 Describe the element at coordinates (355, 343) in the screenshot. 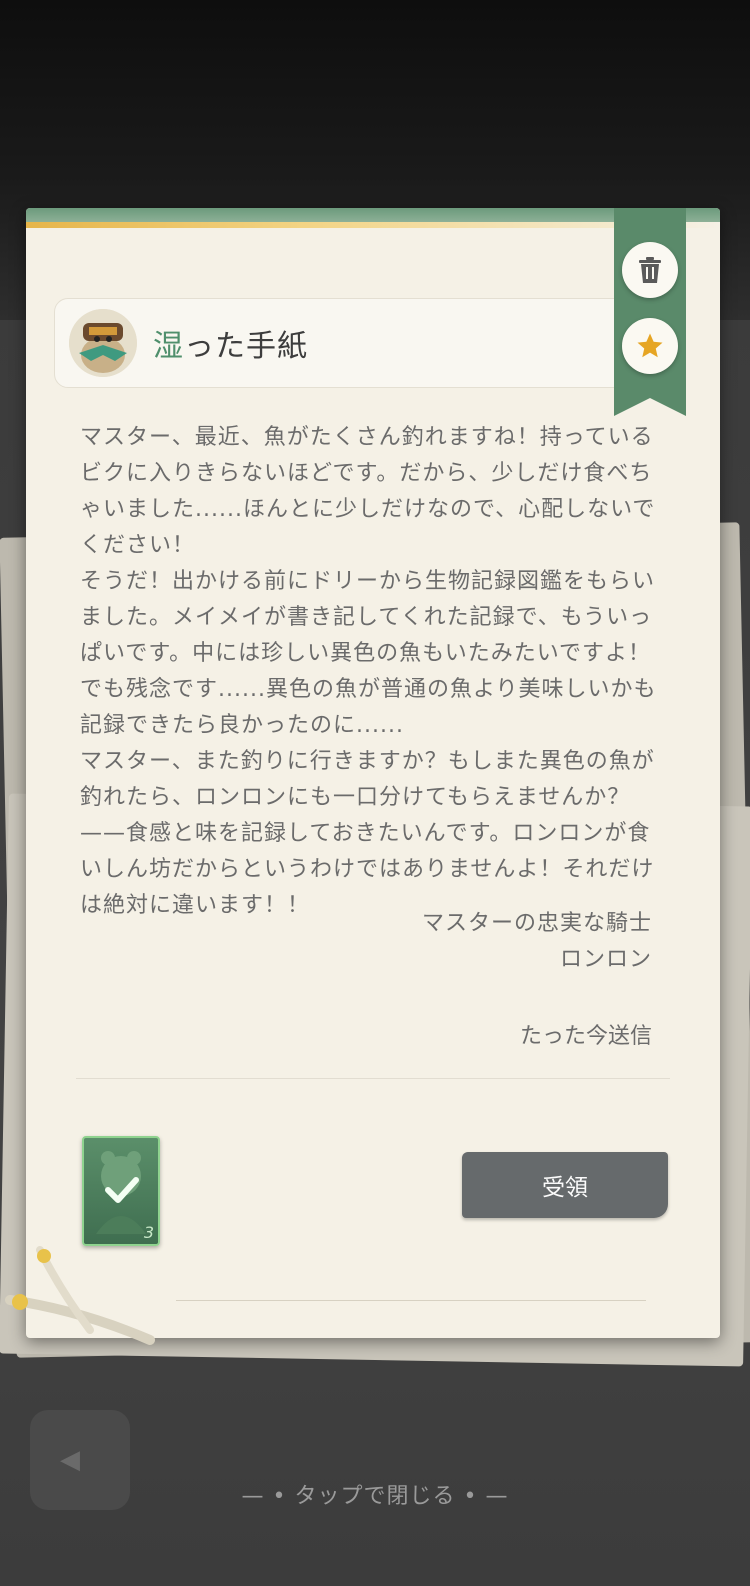

I see `letter-header: 湿った手紙` at that location.